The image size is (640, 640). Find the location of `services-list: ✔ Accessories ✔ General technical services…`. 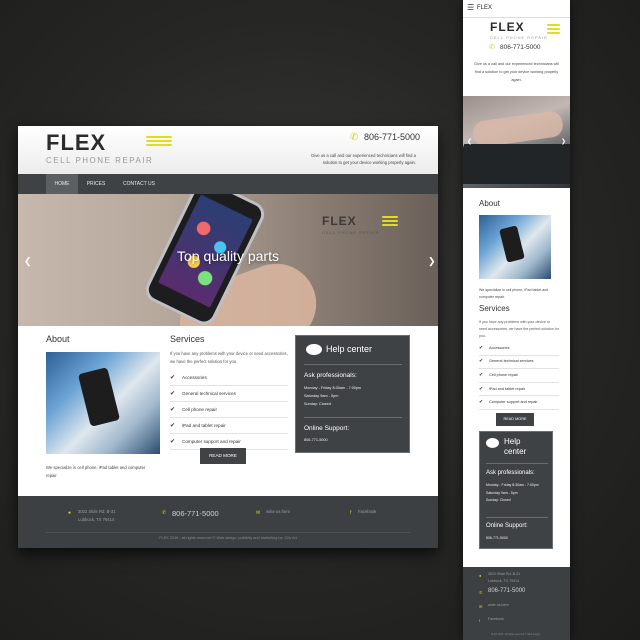

services-list: ✔ Accessories ✔ General technical services… is located at coordinates (229, 410).